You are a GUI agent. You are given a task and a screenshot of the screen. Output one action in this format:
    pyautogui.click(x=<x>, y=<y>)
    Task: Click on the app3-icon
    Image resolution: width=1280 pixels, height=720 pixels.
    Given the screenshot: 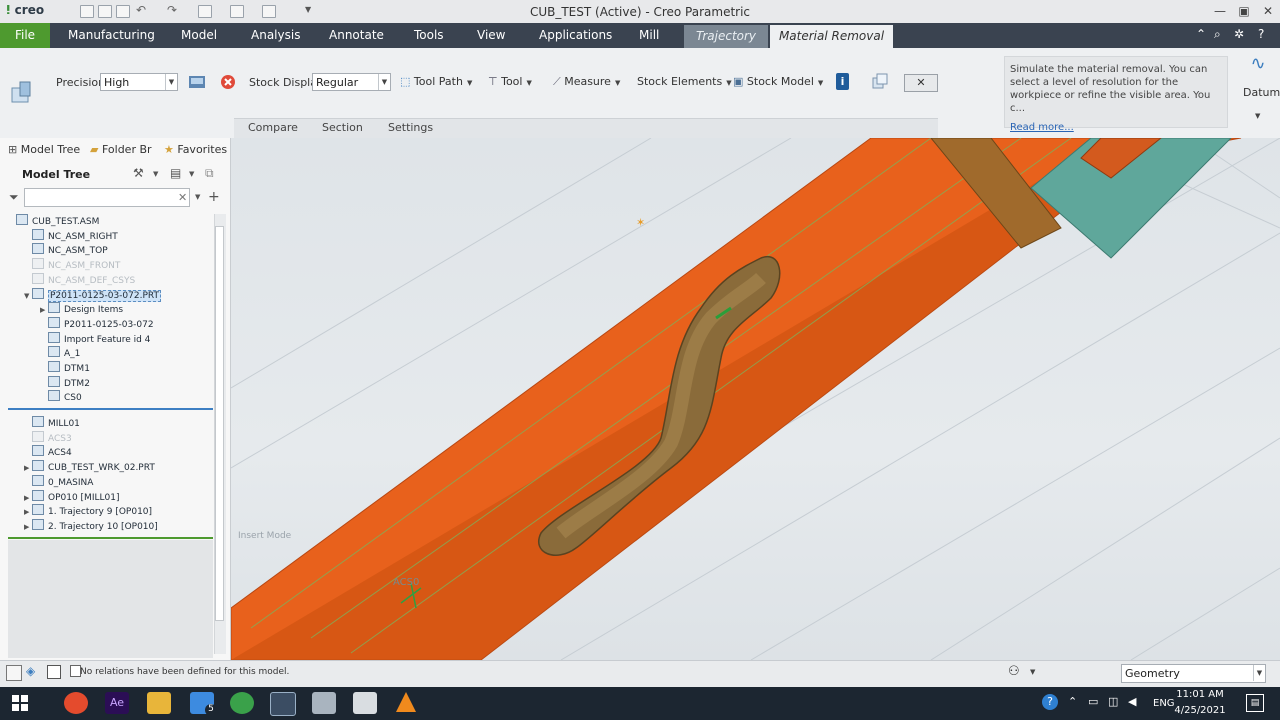 What is the action you would take?
    pyautogui.click(x=365, y=703)
    